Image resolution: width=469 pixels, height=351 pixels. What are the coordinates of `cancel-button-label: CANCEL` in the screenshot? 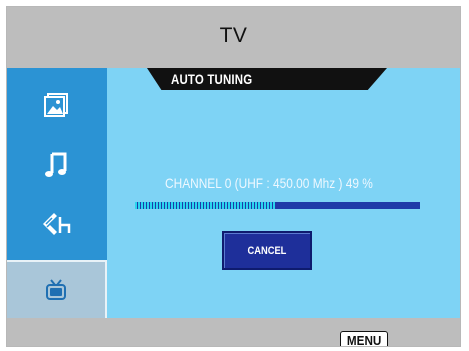 It's located at (267, 250).